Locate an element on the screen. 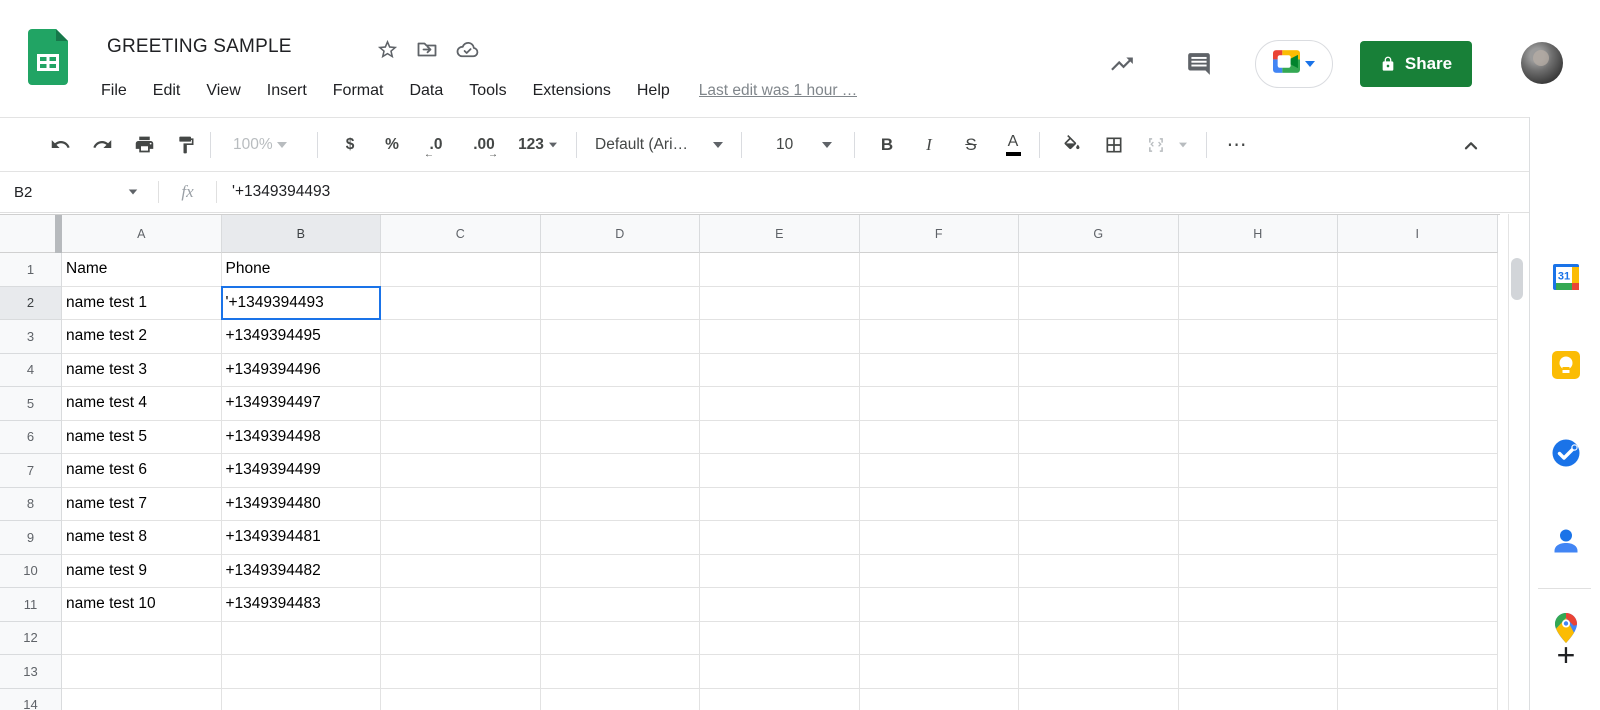 This screenshot has width=1600, height=710. increase-decimal-button: .00 → is located at coordinates (484, 145).